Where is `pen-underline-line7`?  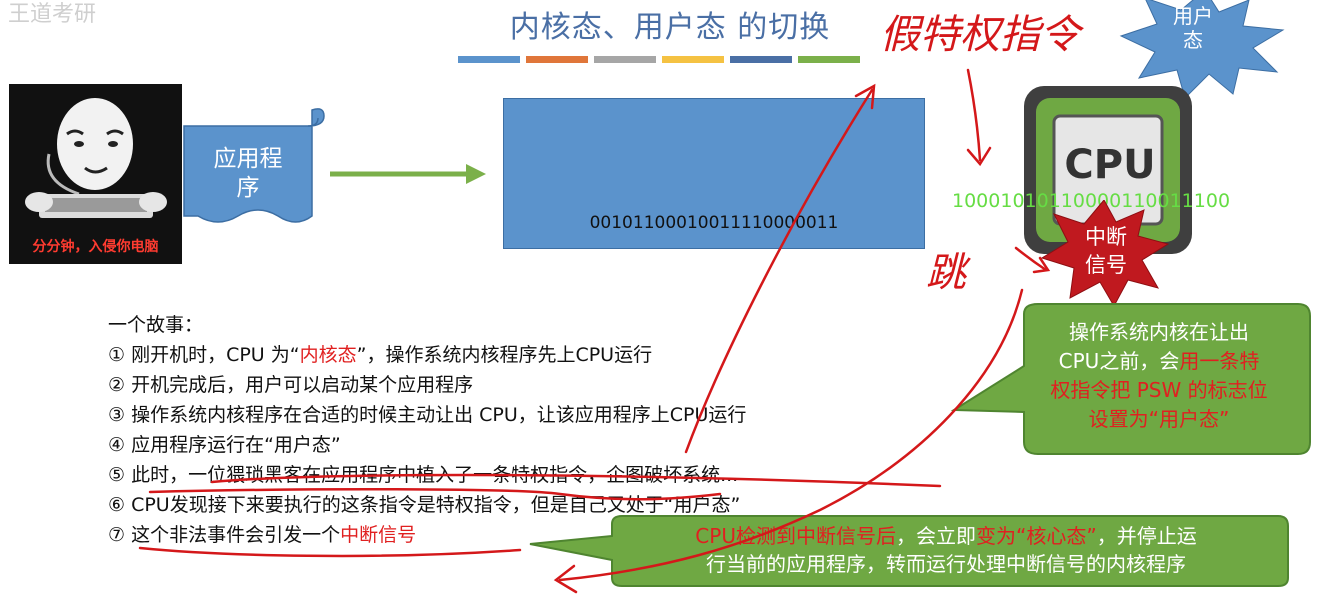 pen-underline-line7 is located at coordinates (330, 552).